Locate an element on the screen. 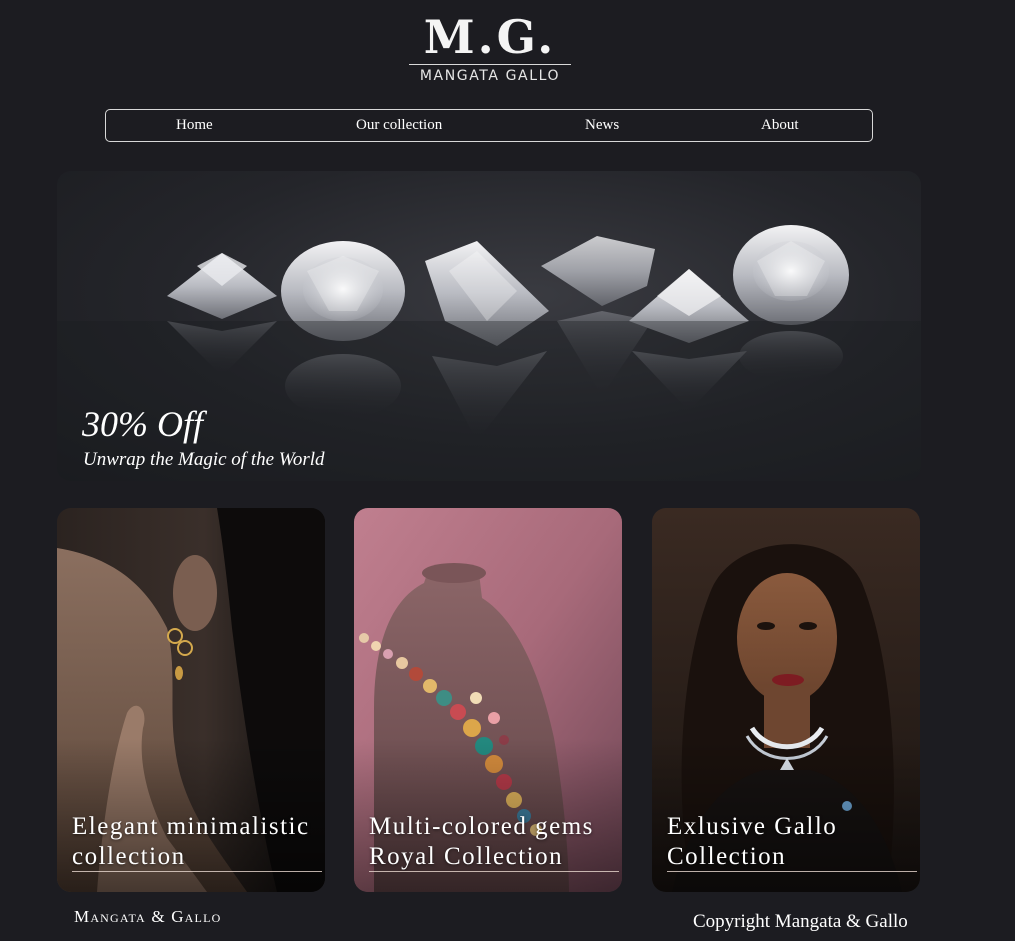 The height and width of the screenshot is (941, 1015). collection-title: Elegant minimalistic collection is located at coordinates (191, 841).